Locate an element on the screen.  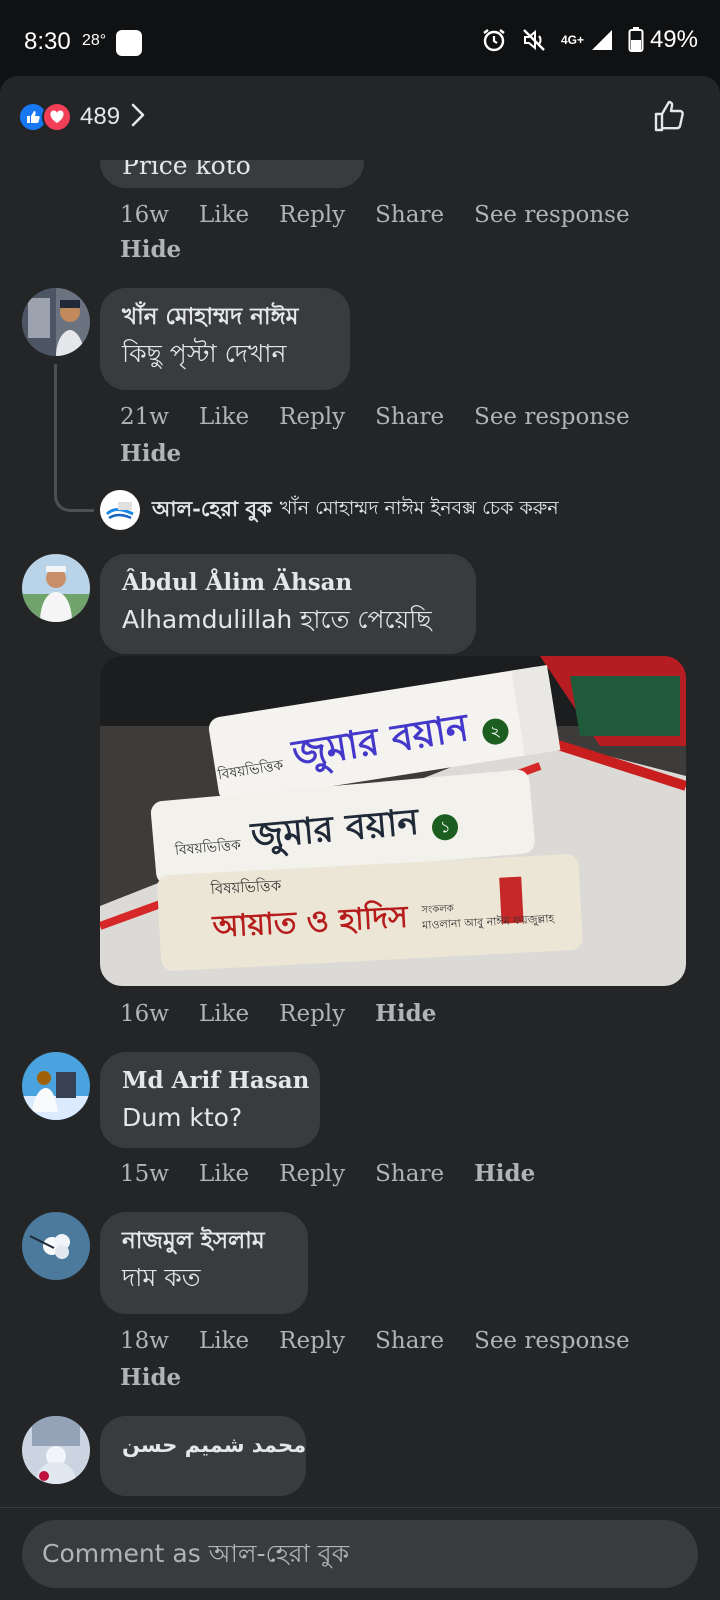
comment-age: 18w is located at coordinates (144, 1341).